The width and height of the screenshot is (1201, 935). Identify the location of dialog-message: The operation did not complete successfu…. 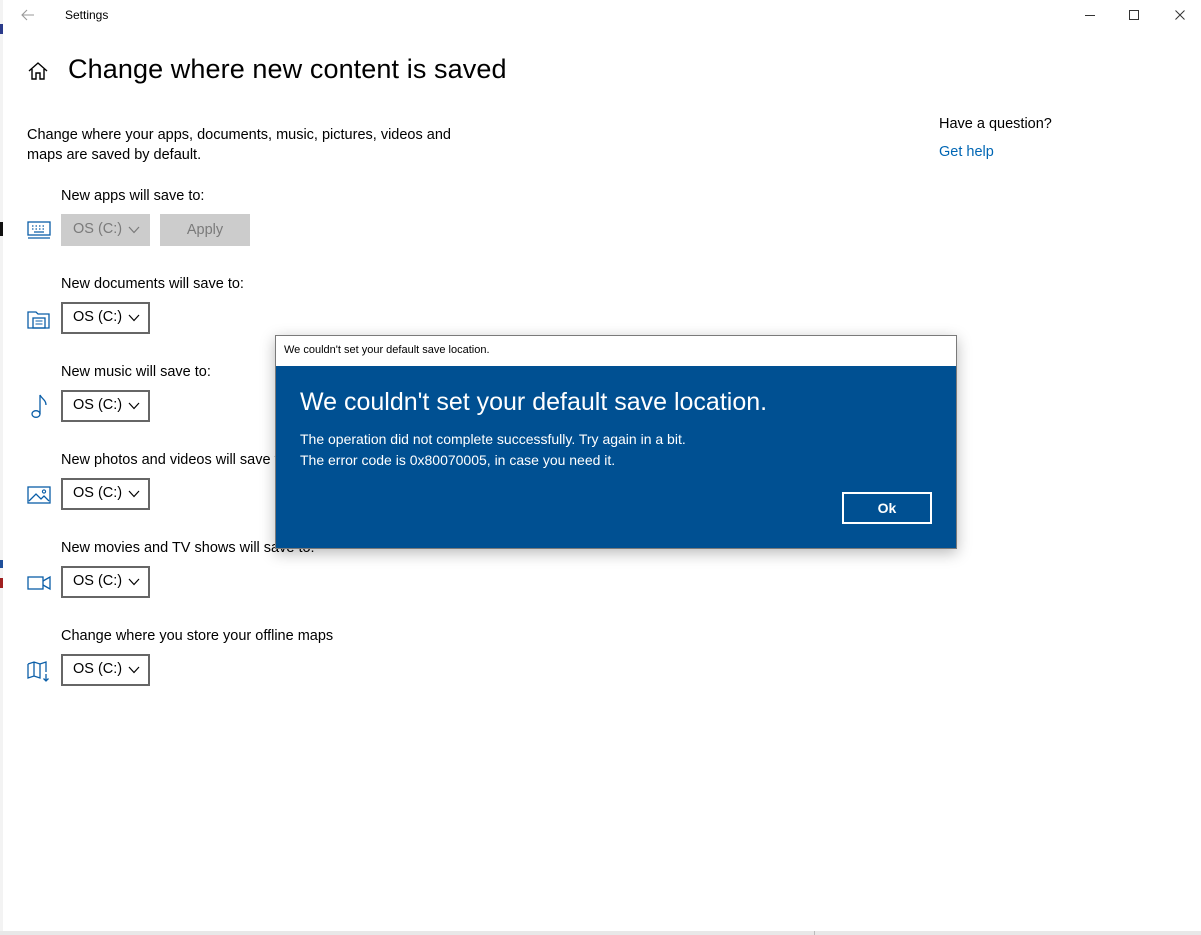
(493, 439).